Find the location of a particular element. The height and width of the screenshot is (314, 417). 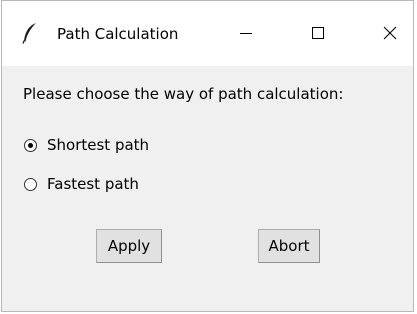

feather-icon is located at coordinates (30, 33).